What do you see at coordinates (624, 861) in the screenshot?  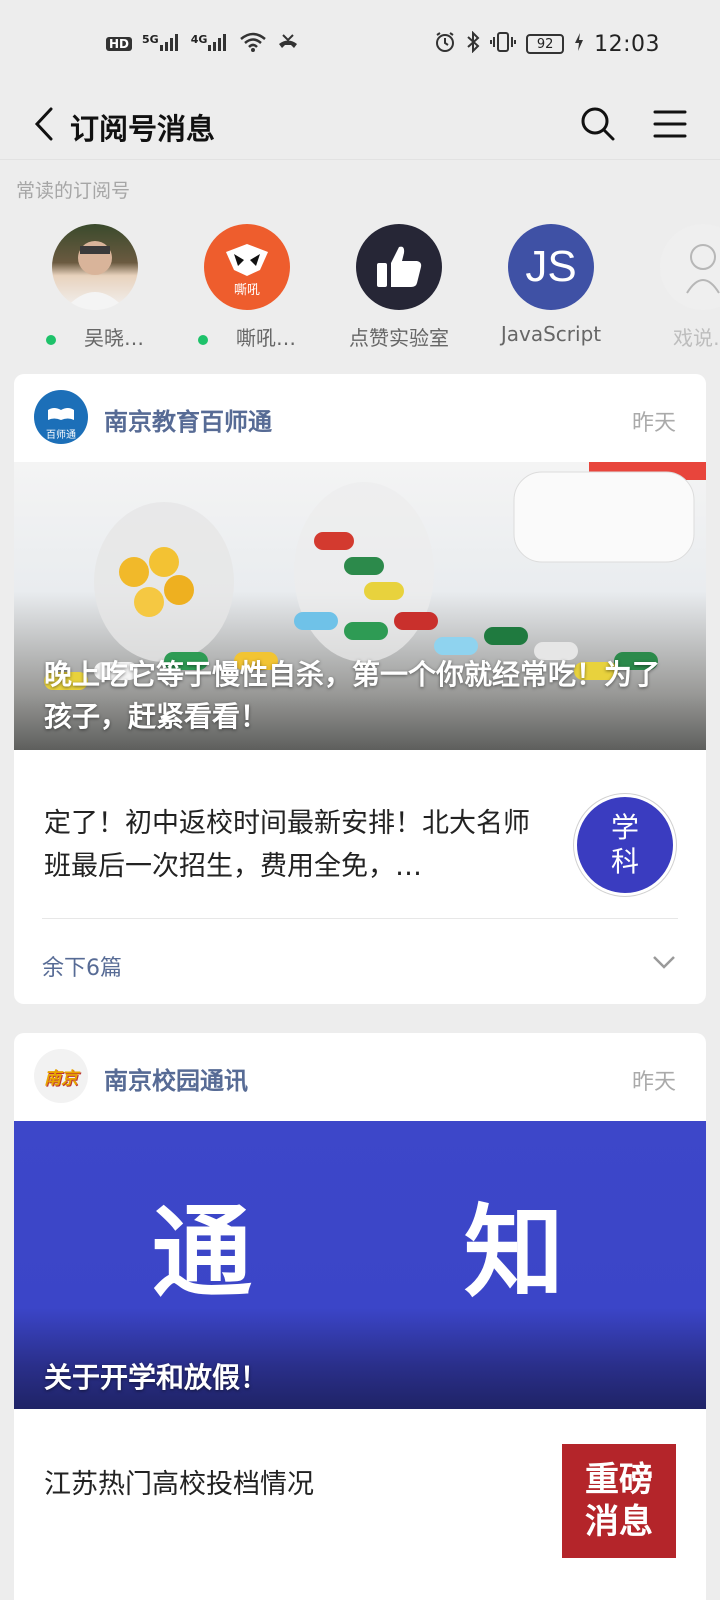 I see `thumbnail-text-bottom: 科` at bounding box center [624, 861].